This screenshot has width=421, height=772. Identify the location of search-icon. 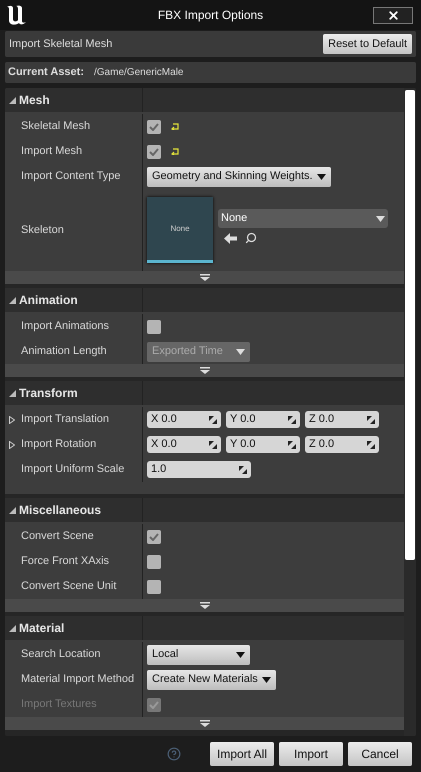
(251, 238).